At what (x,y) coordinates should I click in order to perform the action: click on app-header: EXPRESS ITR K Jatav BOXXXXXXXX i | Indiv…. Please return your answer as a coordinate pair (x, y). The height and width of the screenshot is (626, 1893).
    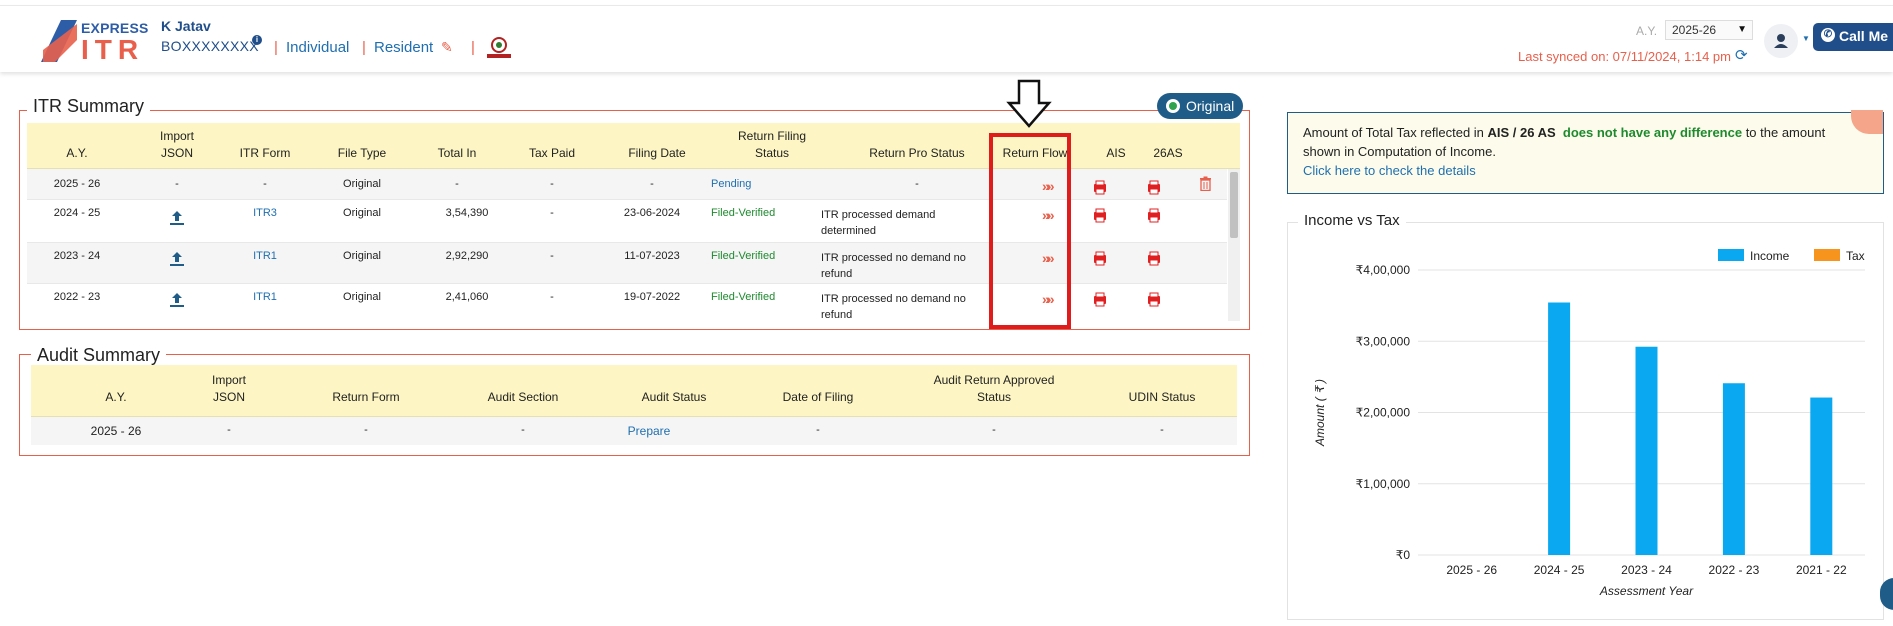
    Looking at the image, I should click on (946, 39).